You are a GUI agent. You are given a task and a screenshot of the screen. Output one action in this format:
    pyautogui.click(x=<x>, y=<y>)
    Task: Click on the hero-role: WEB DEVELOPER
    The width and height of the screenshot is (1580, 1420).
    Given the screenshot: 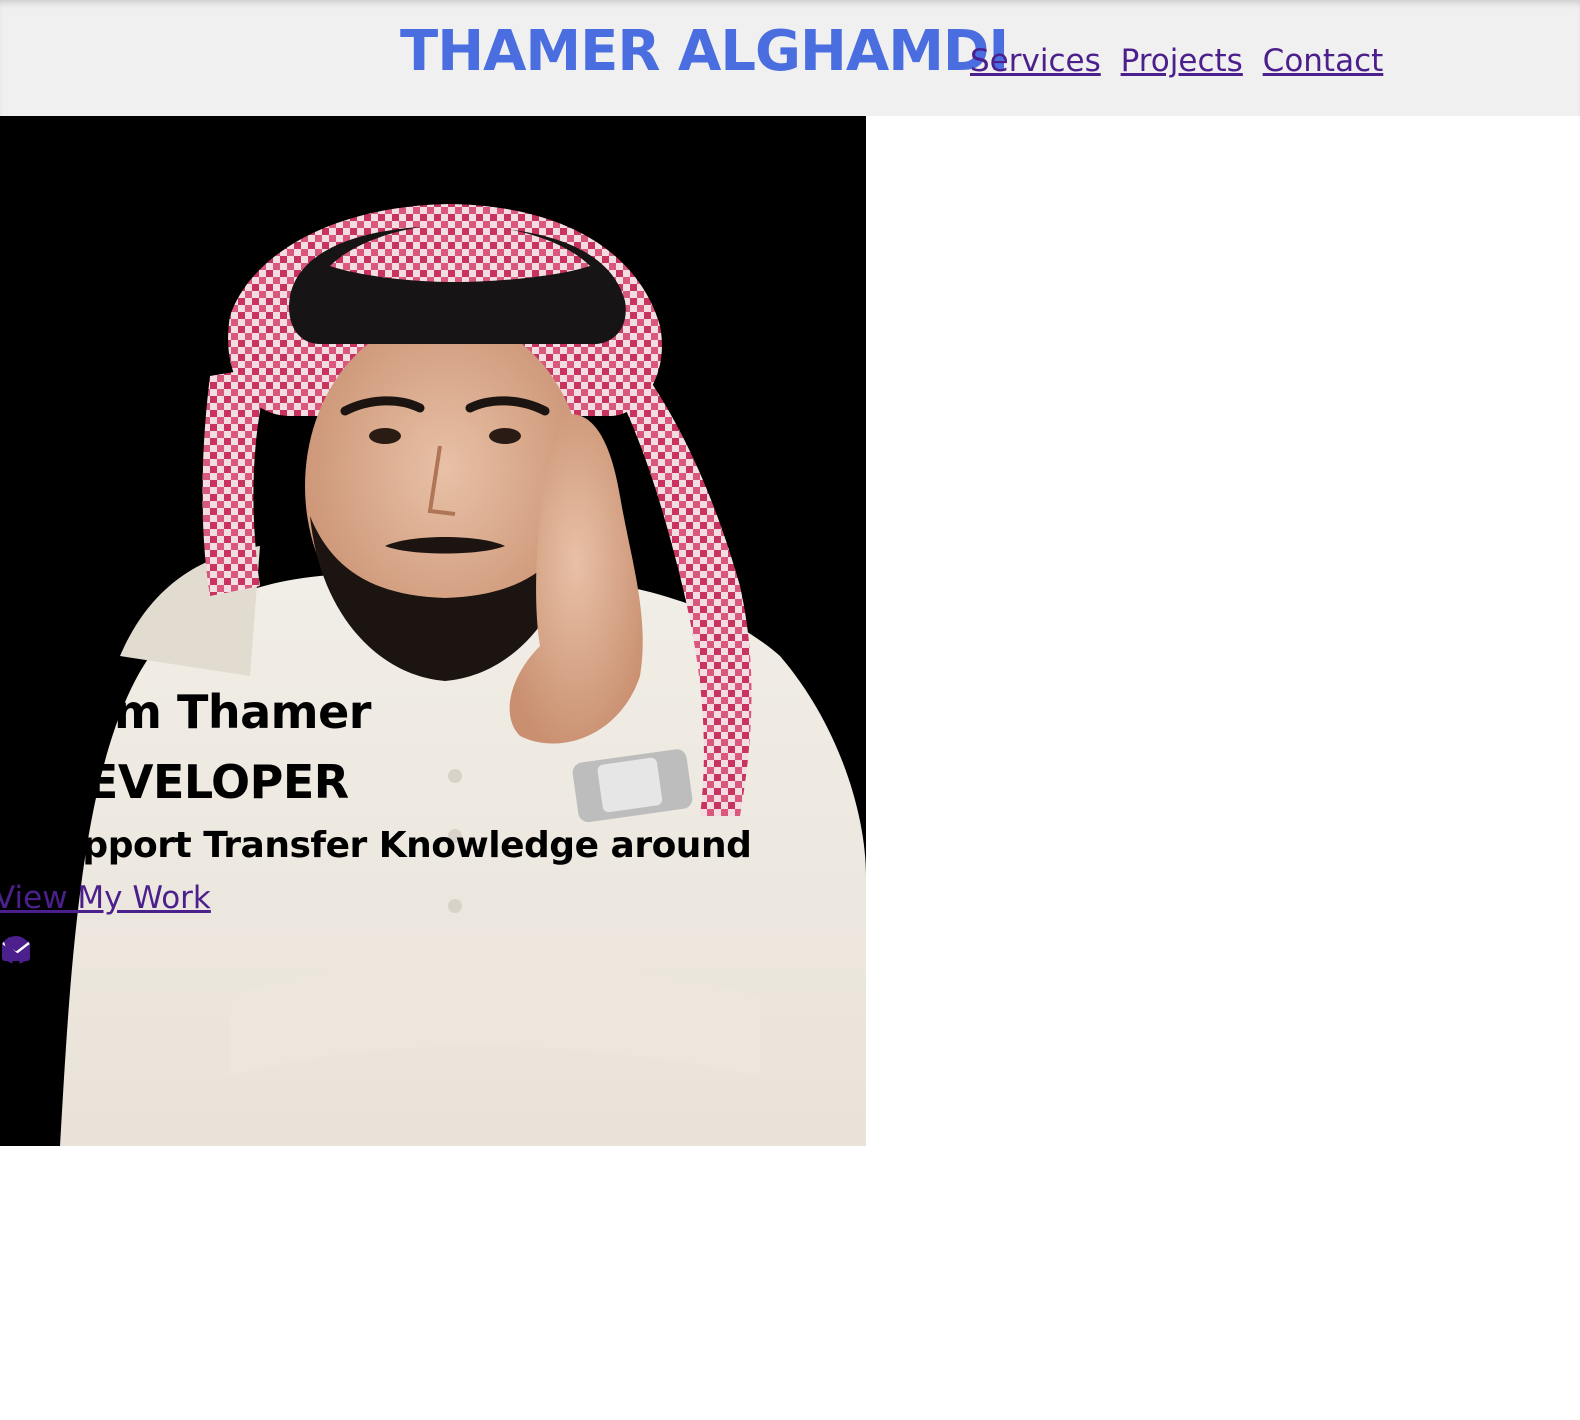 What is the action you would take?
    pyautogui.click(x=174, y=782)
    